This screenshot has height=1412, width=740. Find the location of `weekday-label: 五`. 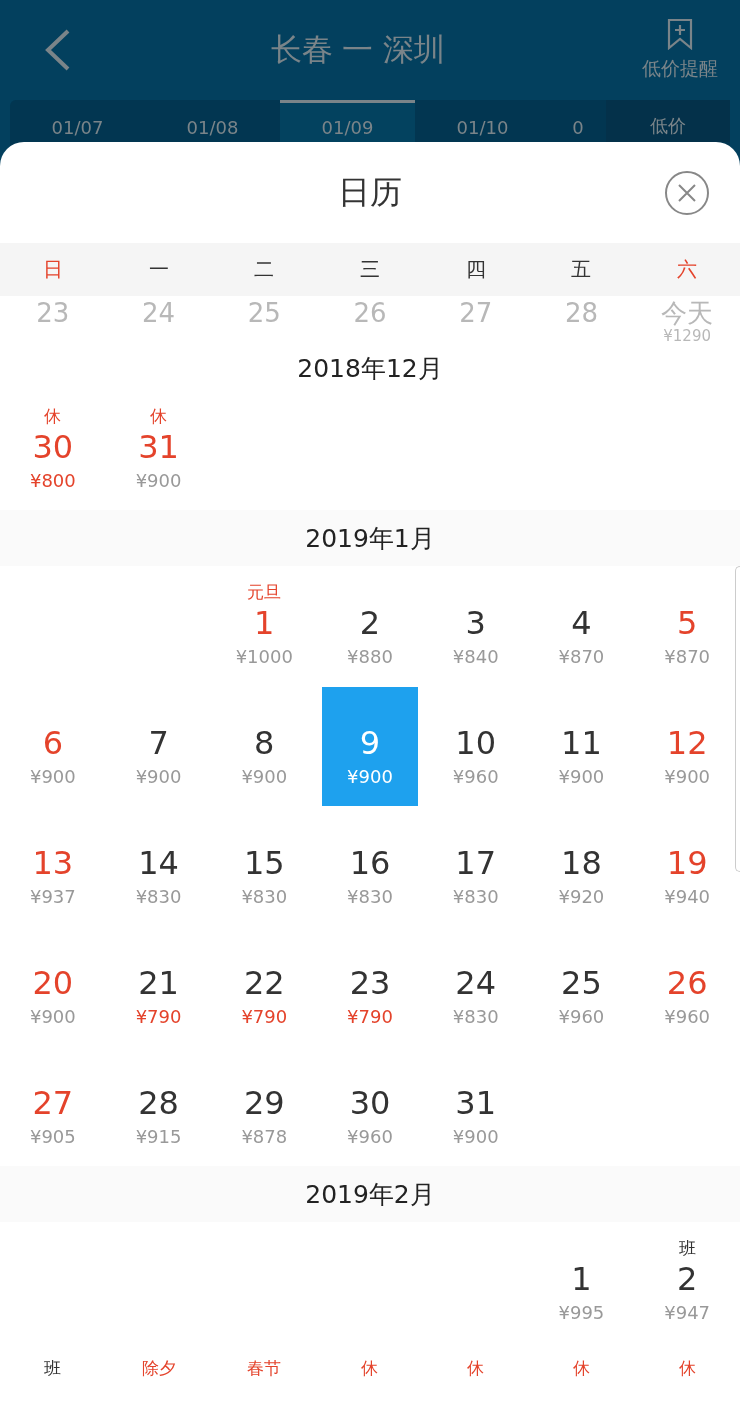

weekday-label: 五 is located at coordinates (581, 269).